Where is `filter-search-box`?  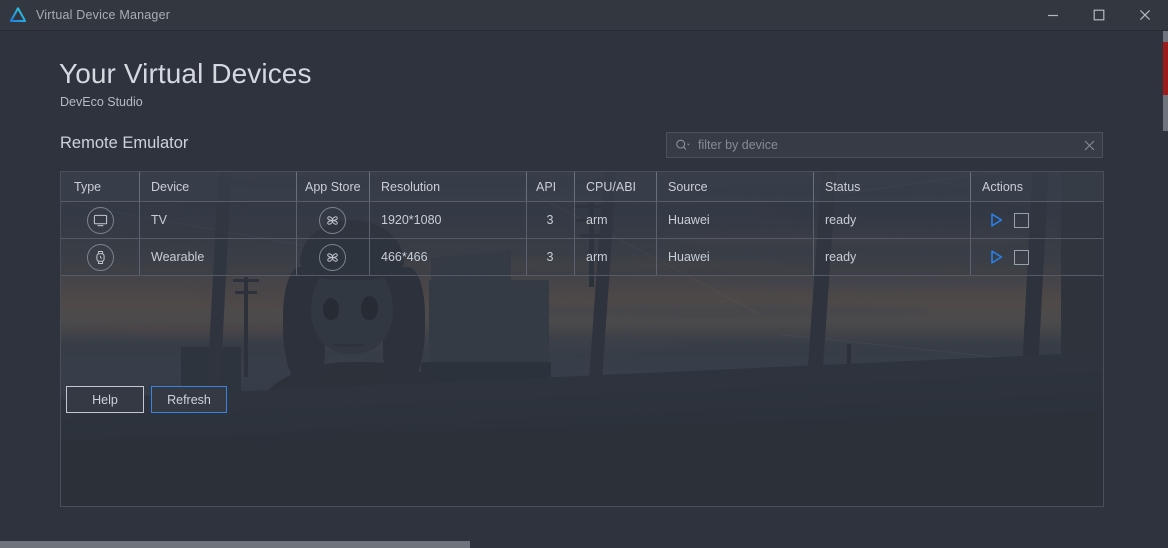 filter-search-box is located at coordinates (884, 145).